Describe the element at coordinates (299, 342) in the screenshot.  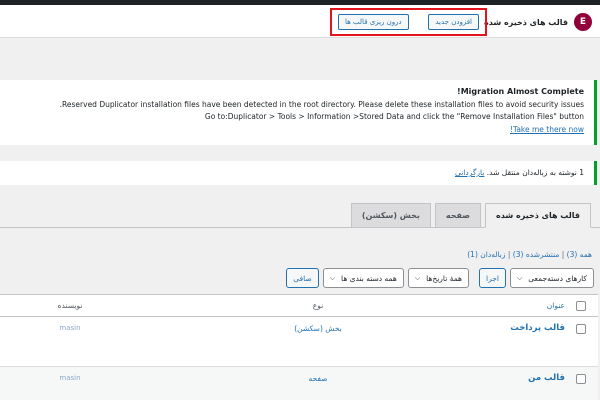
I see `table-row: قالب پرداخت بخش (سکشن) masin` at that location.